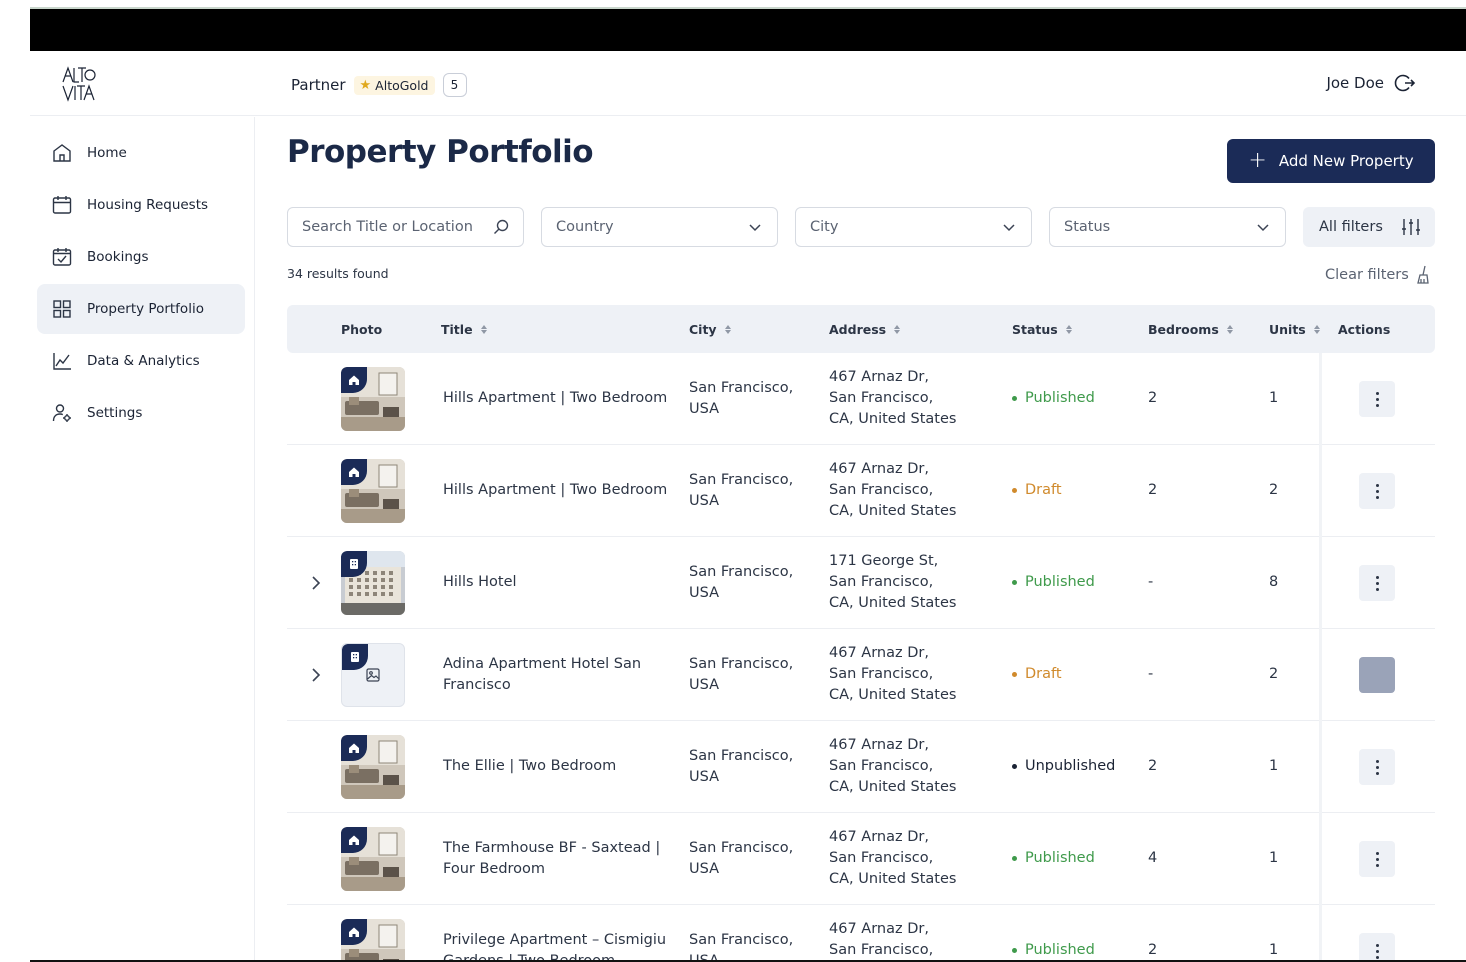 This screenshot has height=962, width=1466. I want to click on col-city-sort: City, so click(710, 329).